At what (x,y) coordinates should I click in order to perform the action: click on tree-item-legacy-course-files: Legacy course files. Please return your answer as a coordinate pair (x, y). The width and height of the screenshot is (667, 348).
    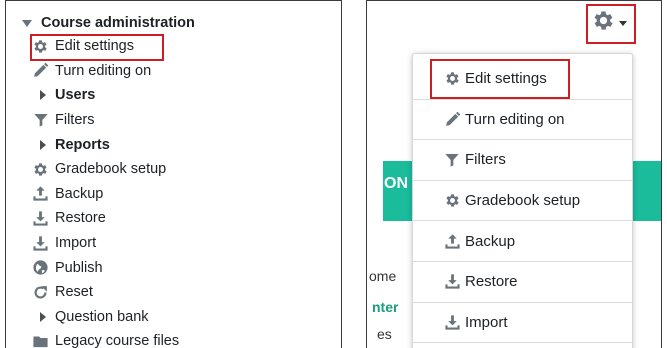
    Looking at the image, I should click on (182, 338).